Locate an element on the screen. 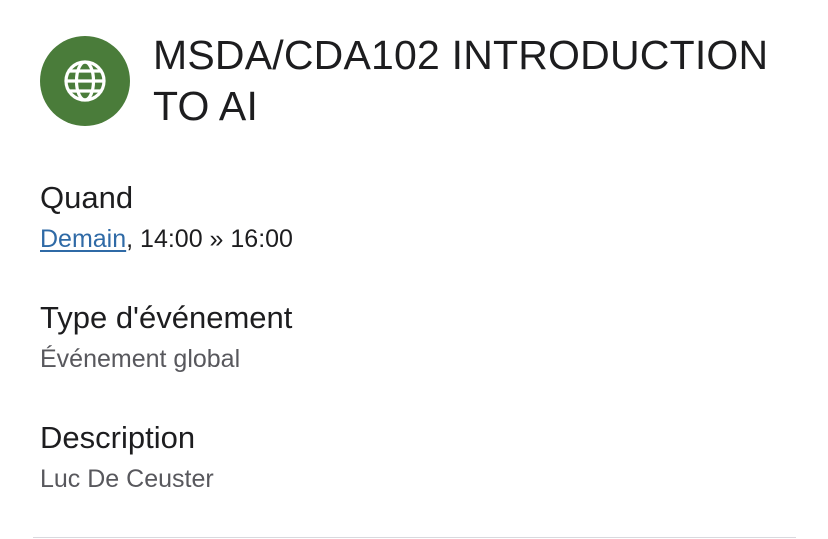  when-label: Quand is located at coordinates (87, 197).